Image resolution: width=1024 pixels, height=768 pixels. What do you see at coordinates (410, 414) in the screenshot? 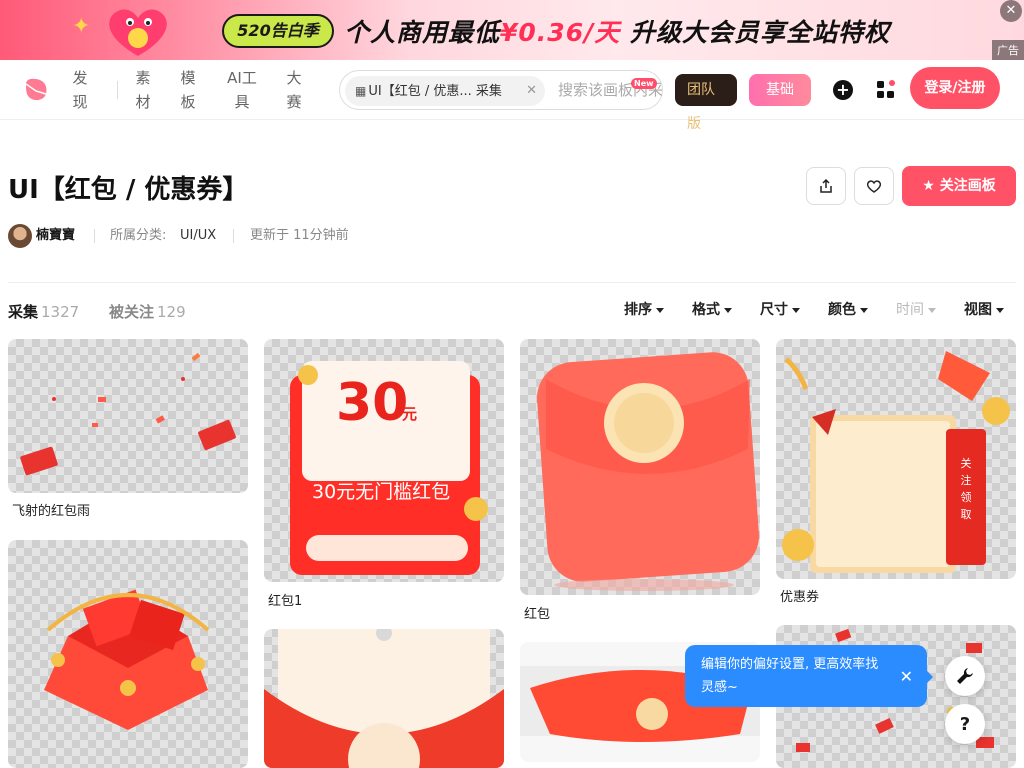
I see `coupon-unit: 元` at bounding box center [410, 414].